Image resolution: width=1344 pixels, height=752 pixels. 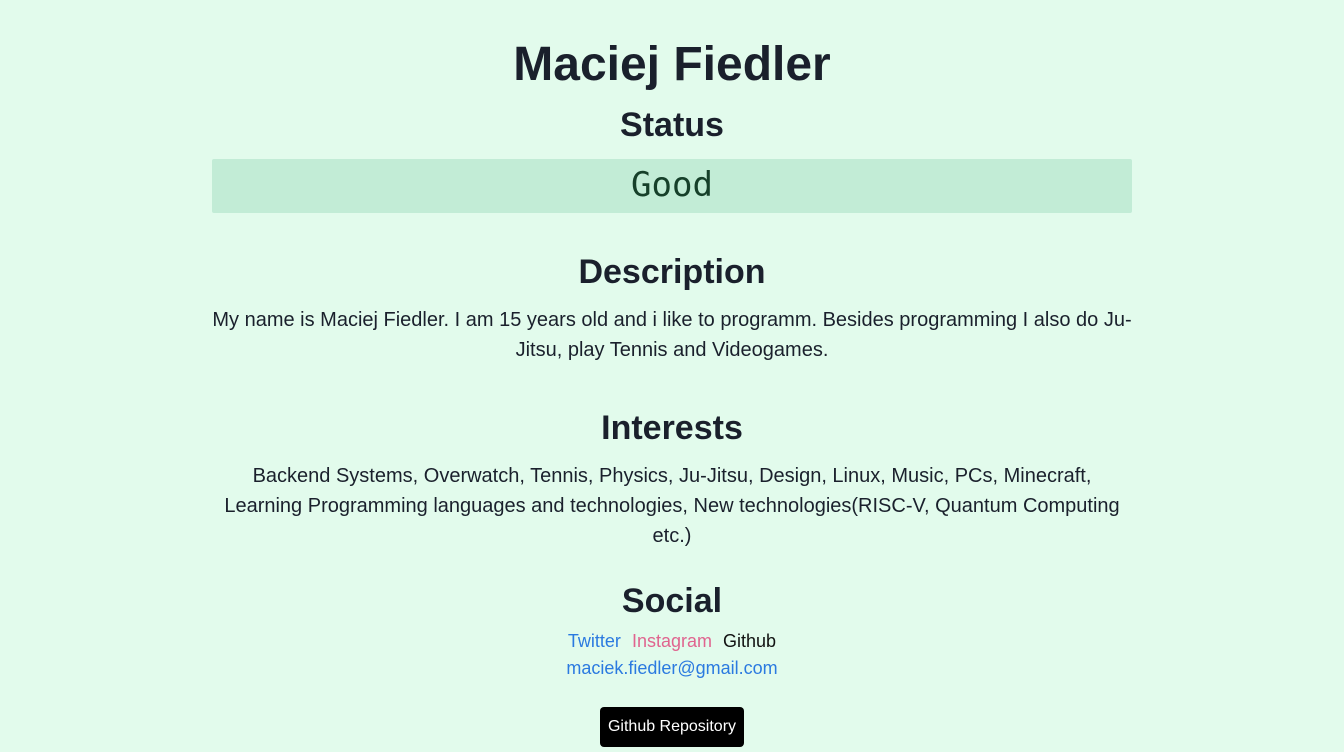 I want to click on github-repository-button: Github Repository, so click(x=672, y=727).